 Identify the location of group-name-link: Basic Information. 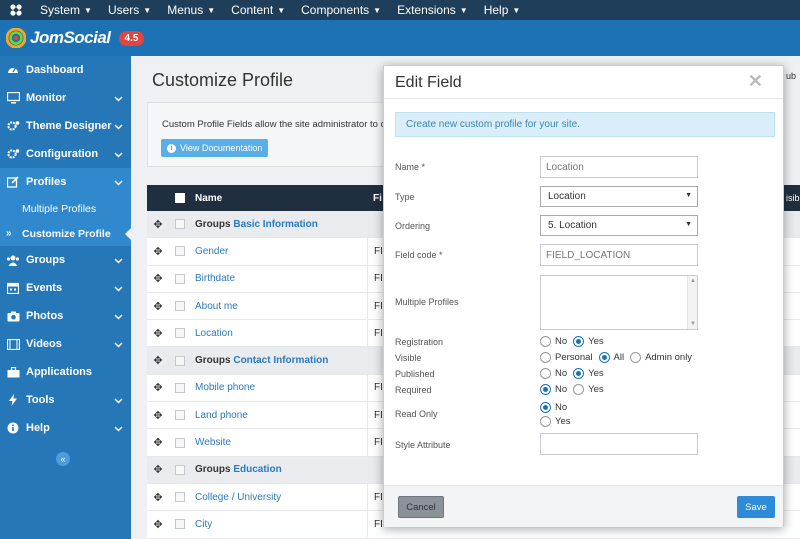
(275, 224).